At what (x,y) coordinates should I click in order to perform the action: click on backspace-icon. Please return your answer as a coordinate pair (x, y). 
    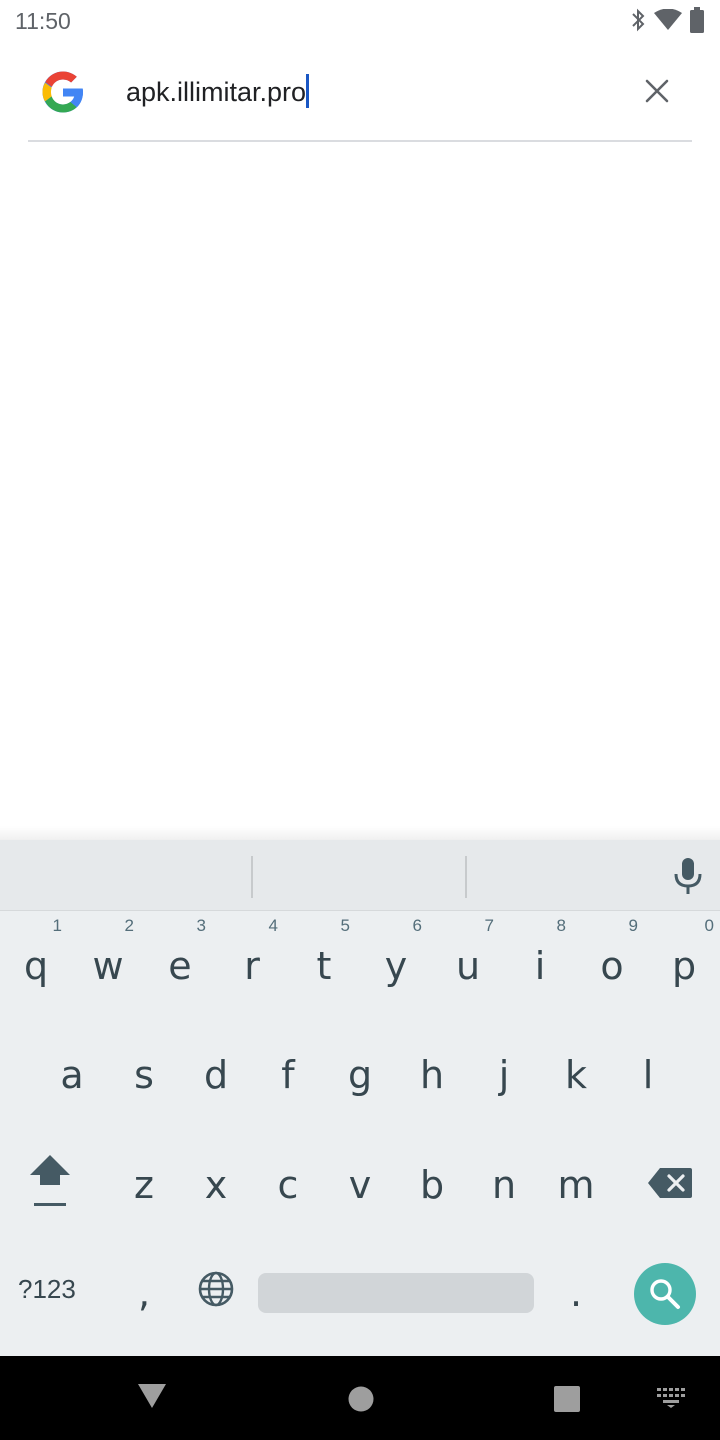
    Looking at the image, I should click on (670, 1185).